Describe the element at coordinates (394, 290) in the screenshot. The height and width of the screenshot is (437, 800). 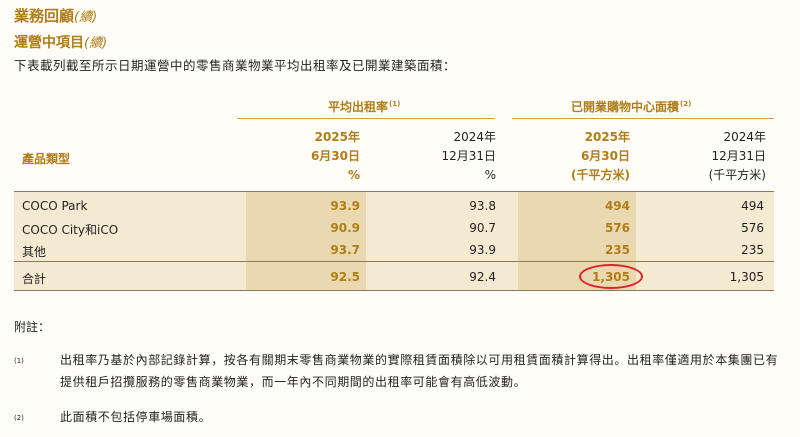
I see `bottom-rule` at that location.